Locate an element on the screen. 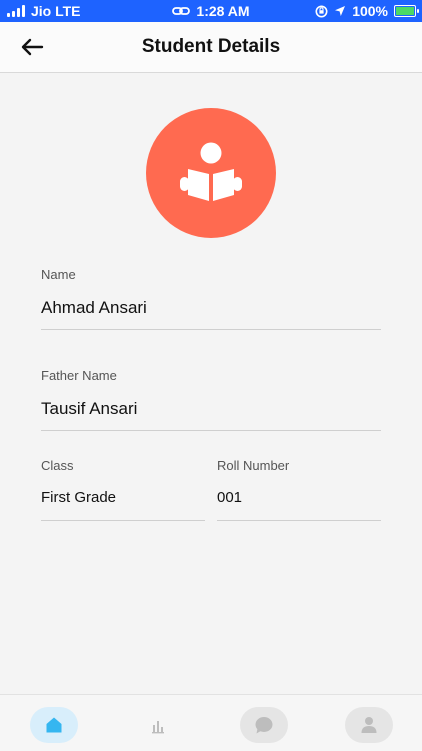 The height and width of the screenshot is (751, 422). location-arrow-icon is located at coordinates (340, 11).